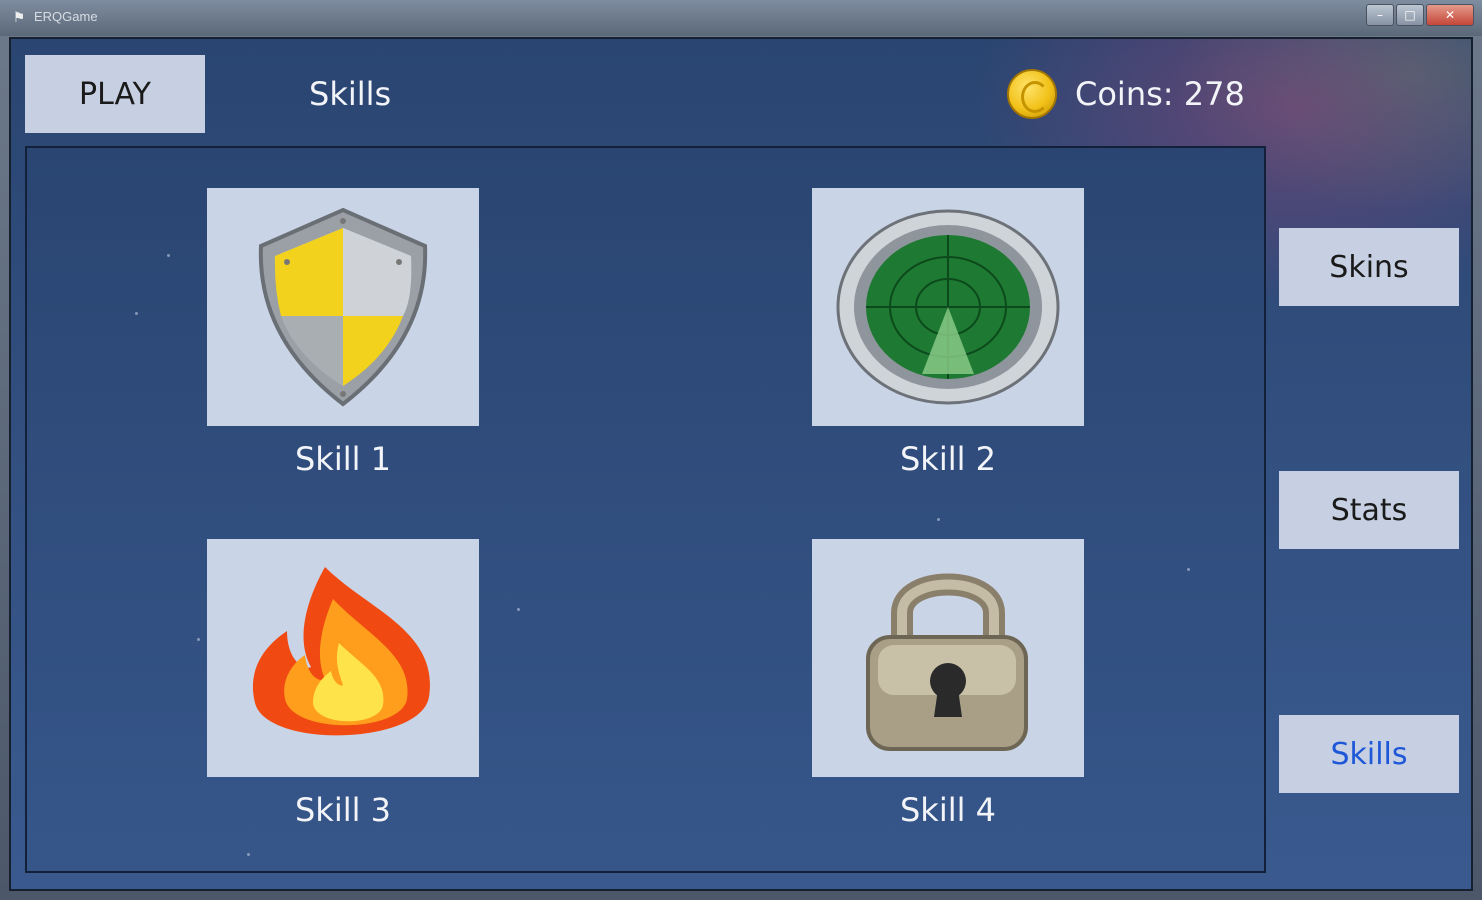 The image size is (1482, 900). I want to click on skill-label-3: Skill 3, so click(343, 810).